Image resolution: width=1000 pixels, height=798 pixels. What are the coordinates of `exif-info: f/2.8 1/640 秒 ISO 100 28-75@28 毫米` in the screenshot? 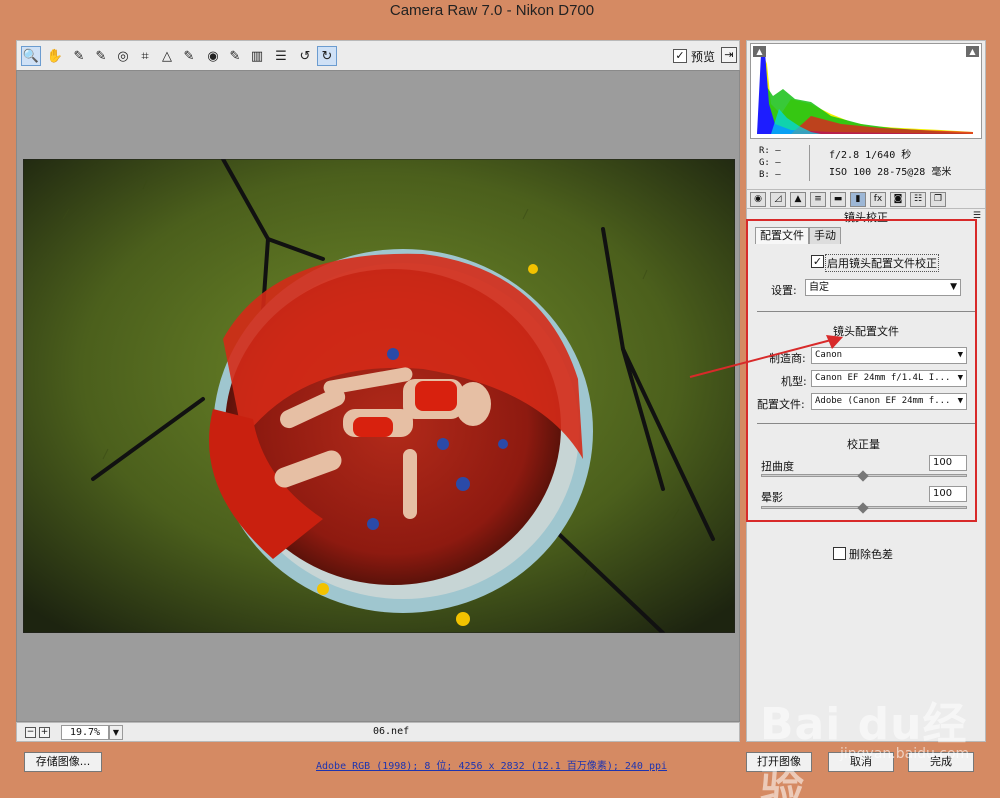 It's located at (890, 164).